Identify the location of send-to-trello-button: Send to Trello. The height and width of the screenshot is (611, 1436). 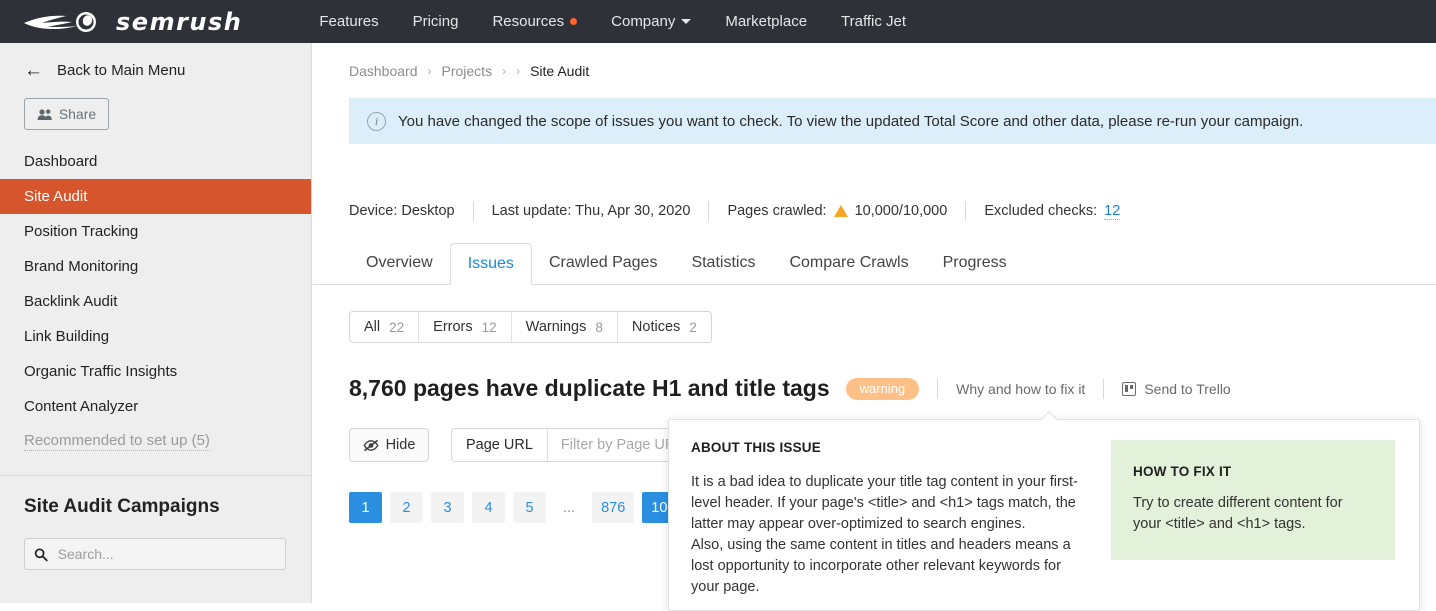
(1176, 388).